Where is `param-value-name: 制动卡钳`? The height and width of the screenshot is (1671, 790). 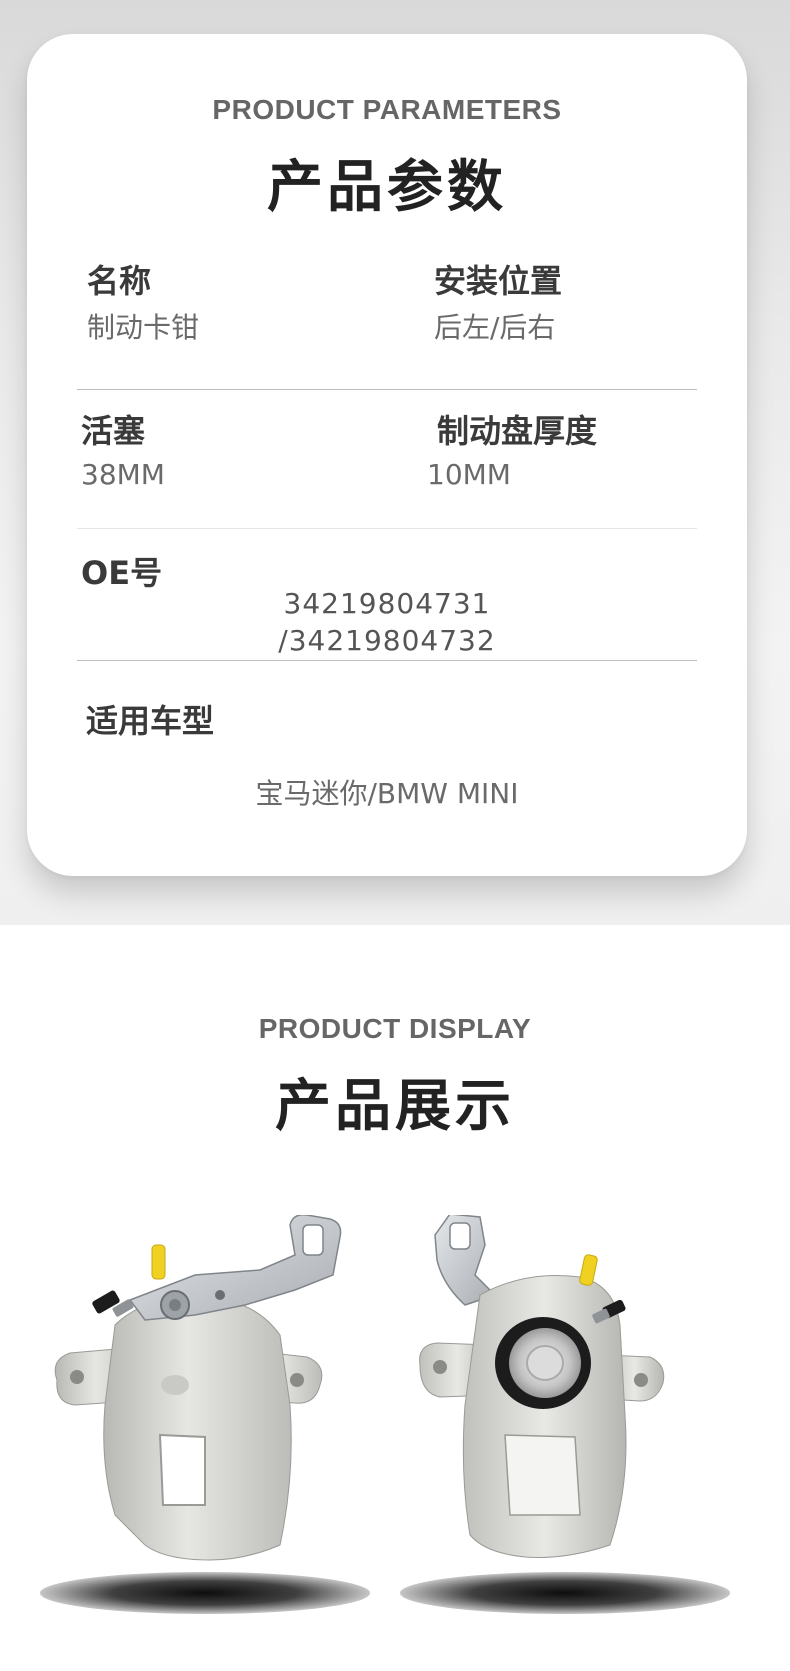
param-value-name: 制动卡钳 is located at coordinates (143, 327).